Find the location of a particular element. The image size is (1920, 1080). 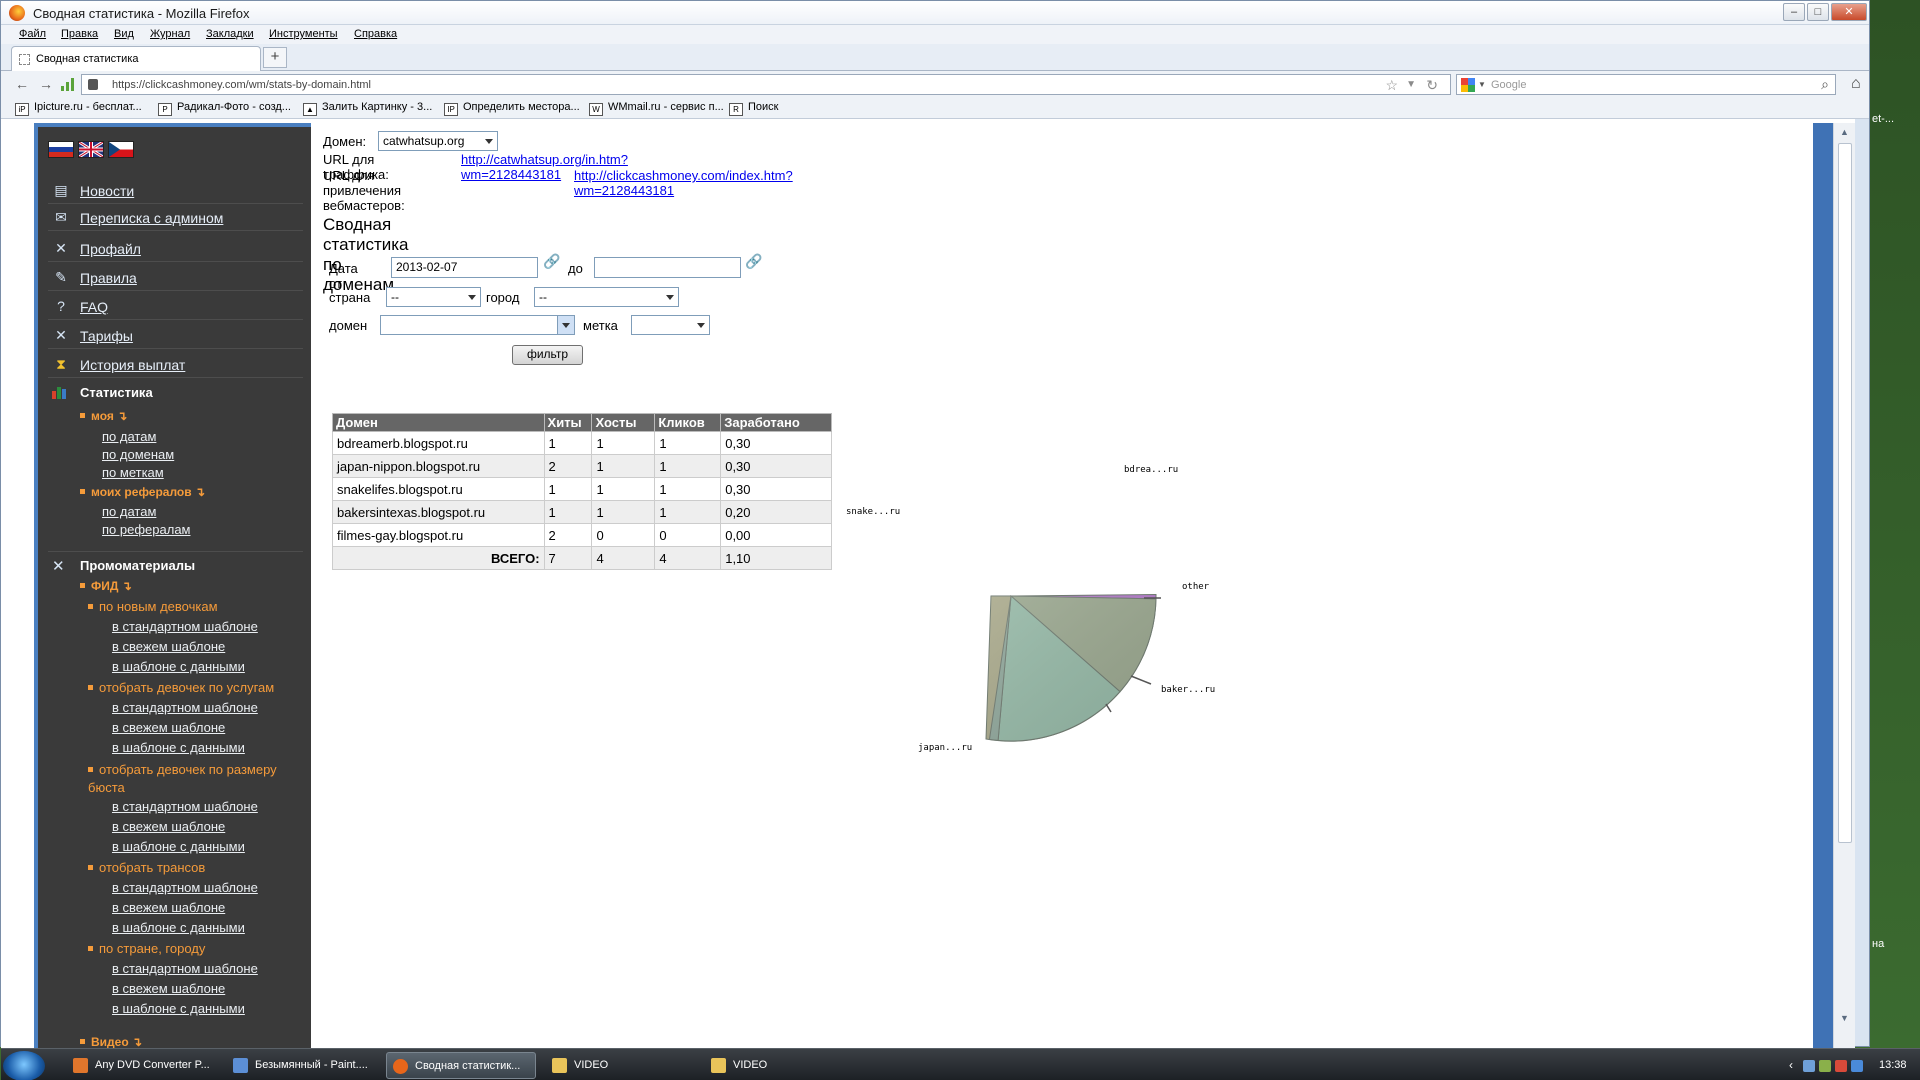

clock: 13:38 is located at coordinates (1893, 1065).